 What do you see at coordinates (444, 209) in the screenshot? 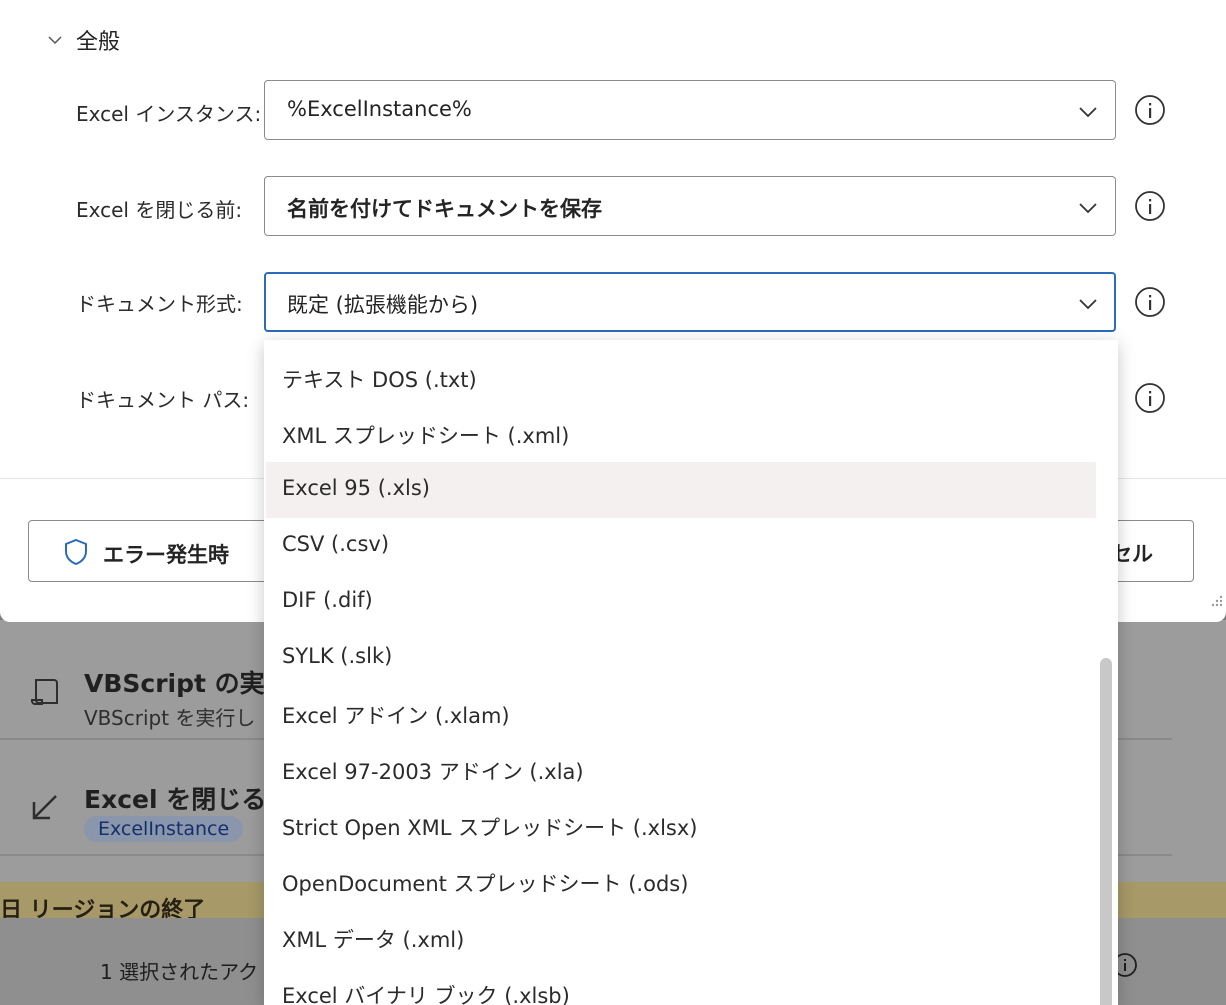
I see `select-value: 名前を付けてドキュメントを保存` at bounding box center [444, 209].